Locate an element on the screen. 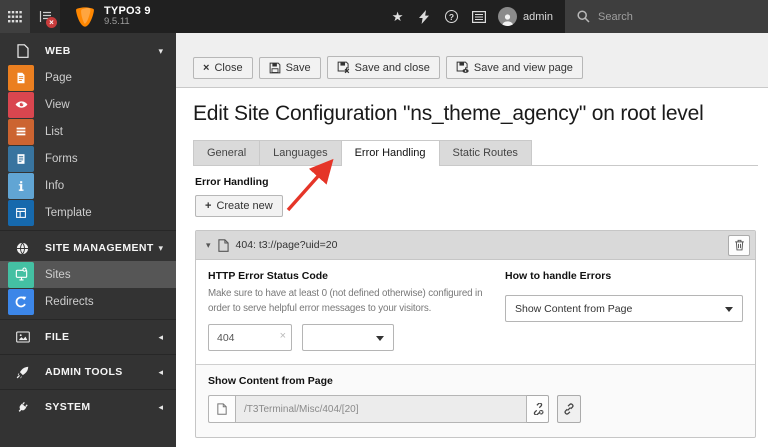 The width and height of the screenshot is (768, 447). system-information-button is located at coordinates (478, 16).